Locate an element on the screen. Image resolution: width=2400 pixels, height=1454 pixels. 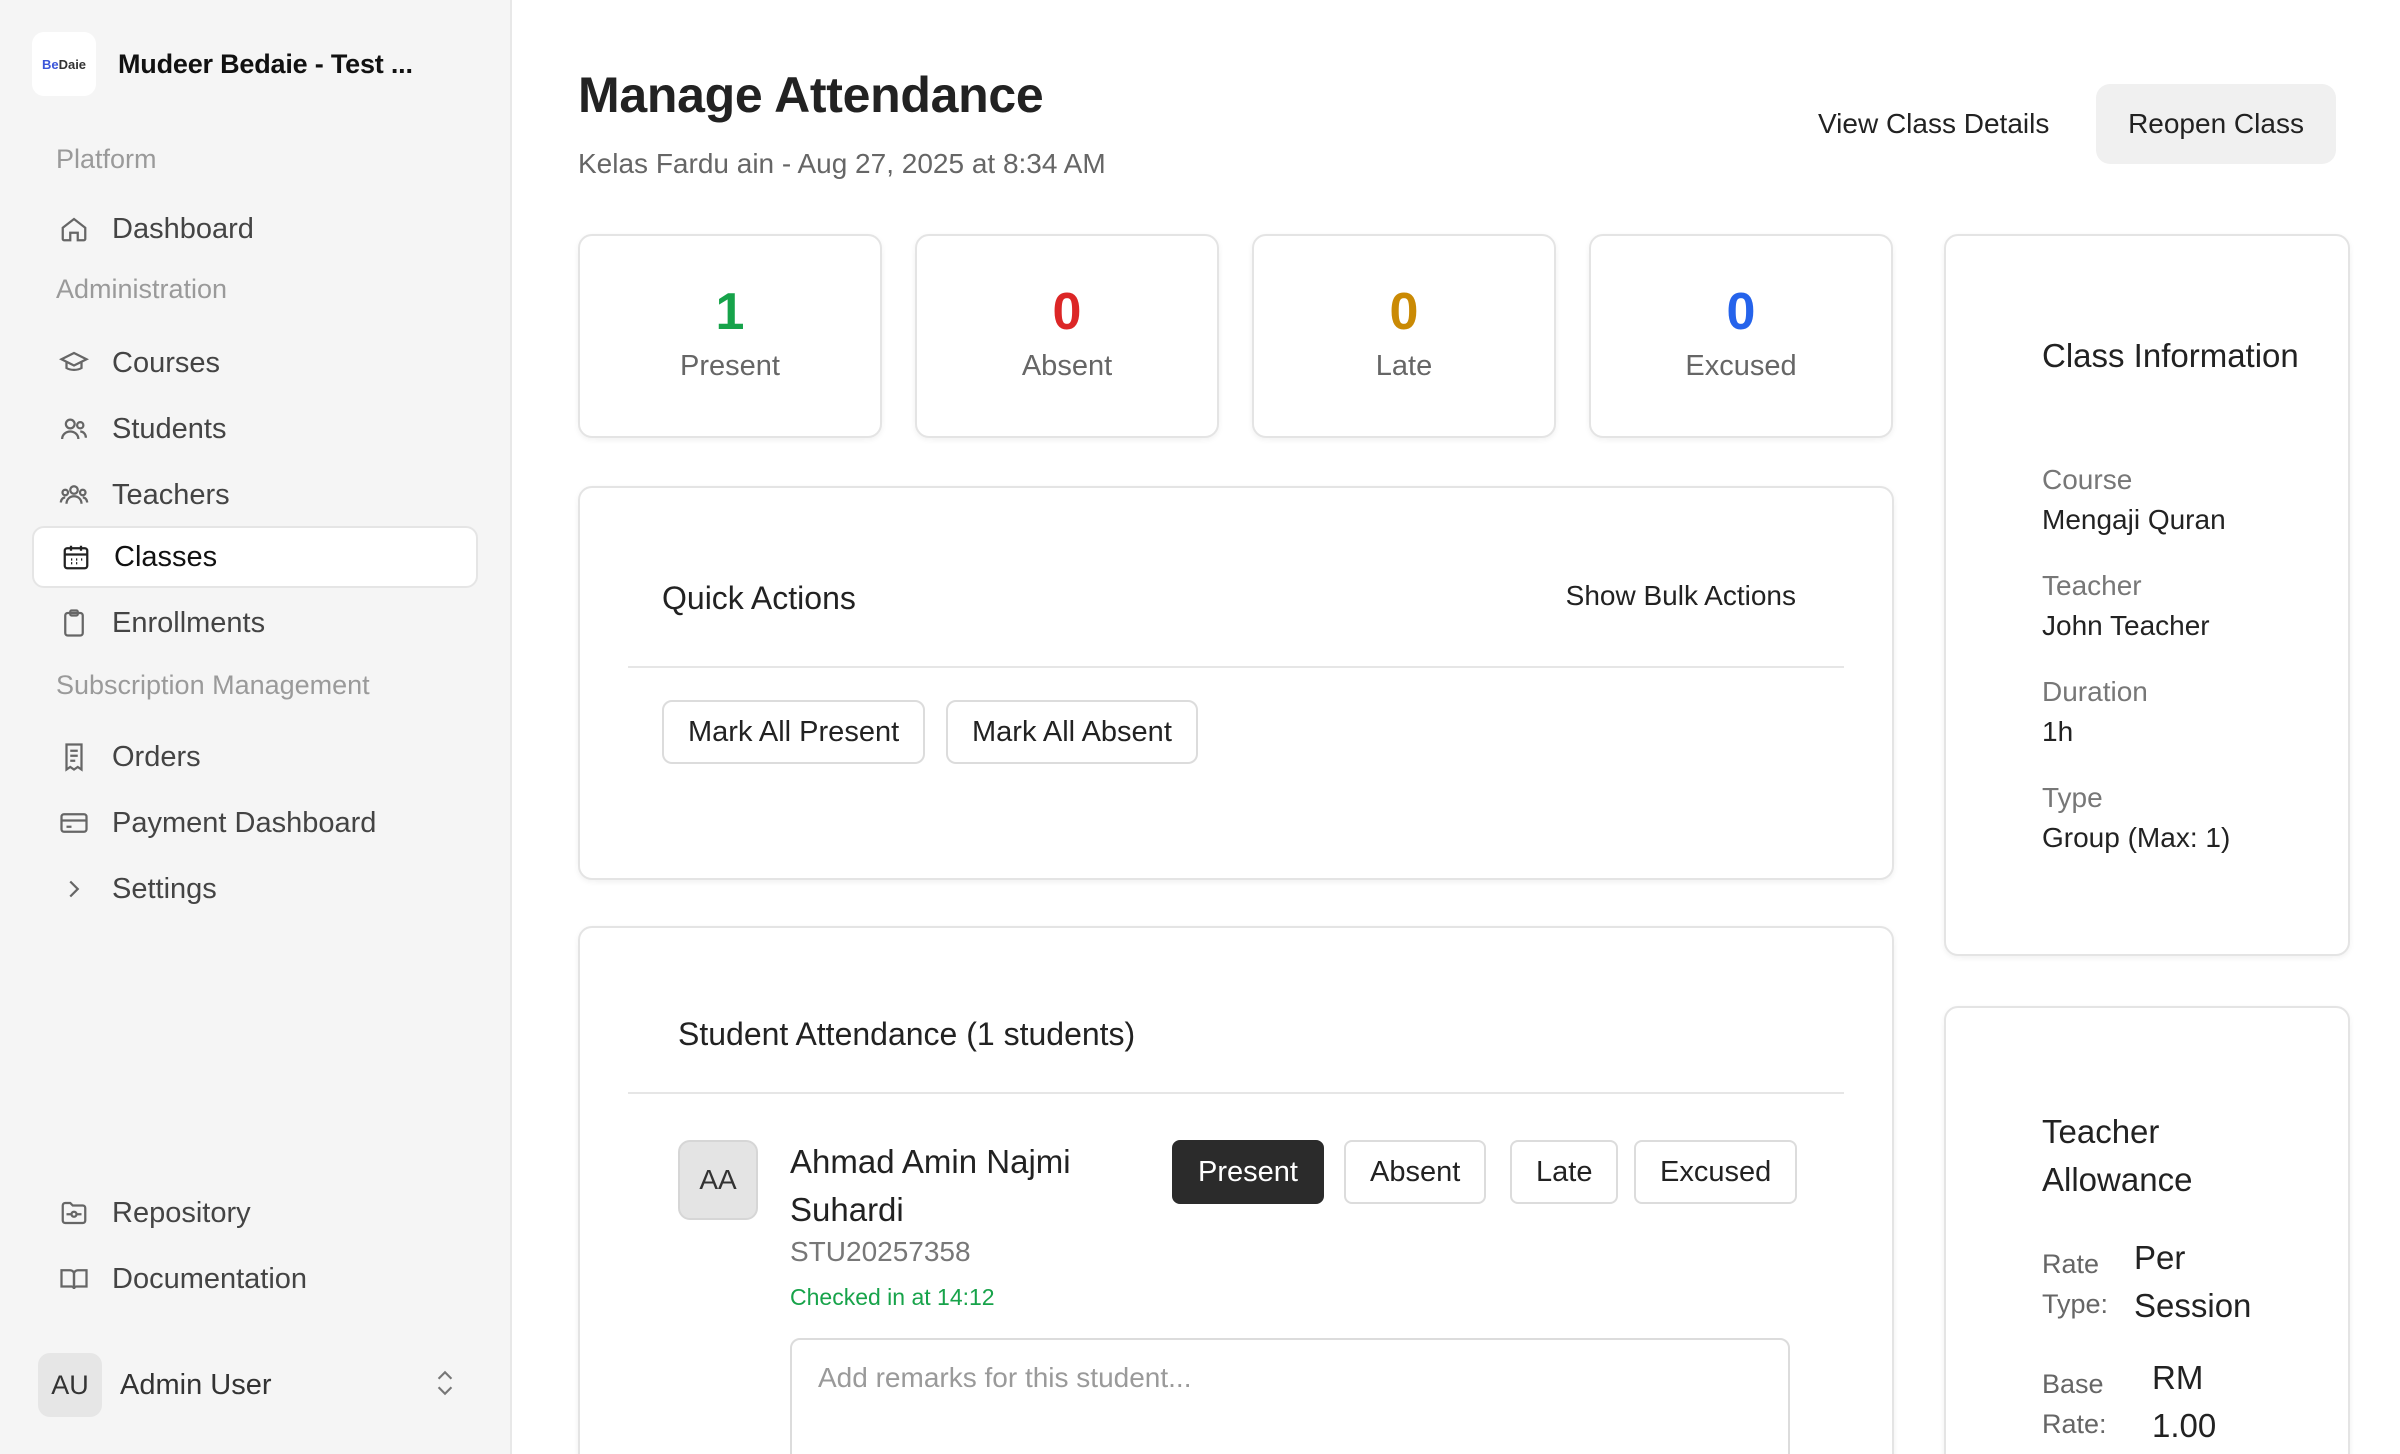
user-name: Admin User is located at coordinates (196, 1384).